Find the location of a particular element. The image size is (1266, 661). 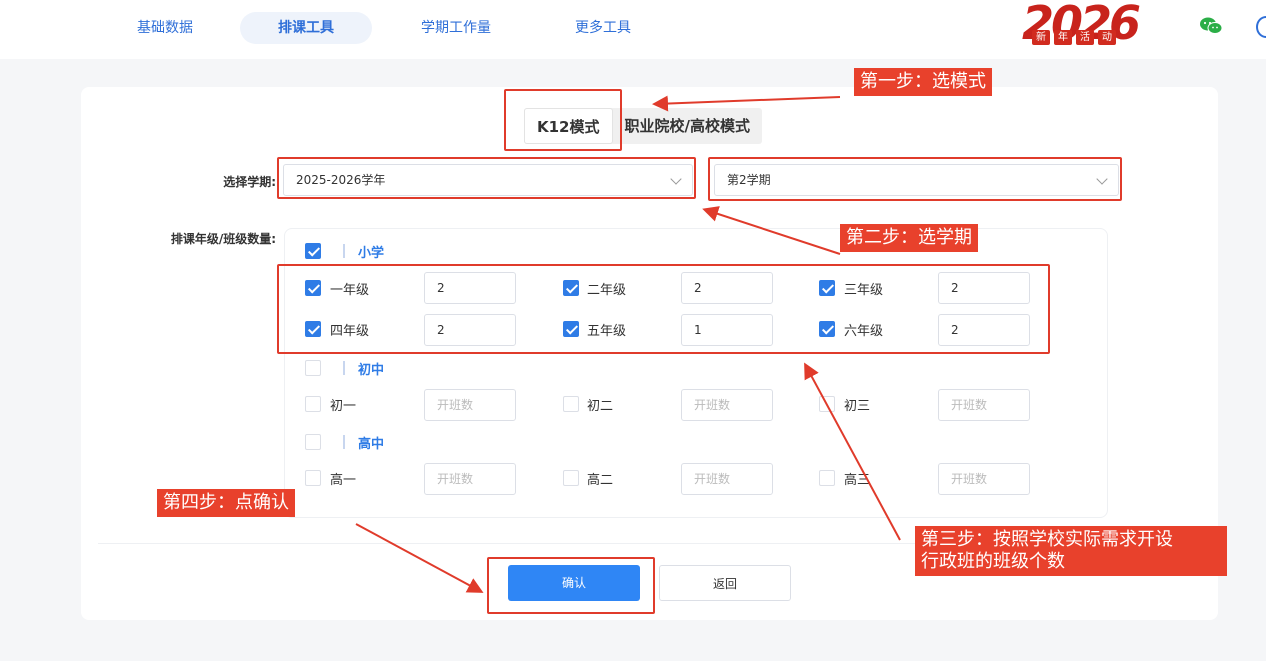

highlight-term-box is located at coordinates (915, 179).